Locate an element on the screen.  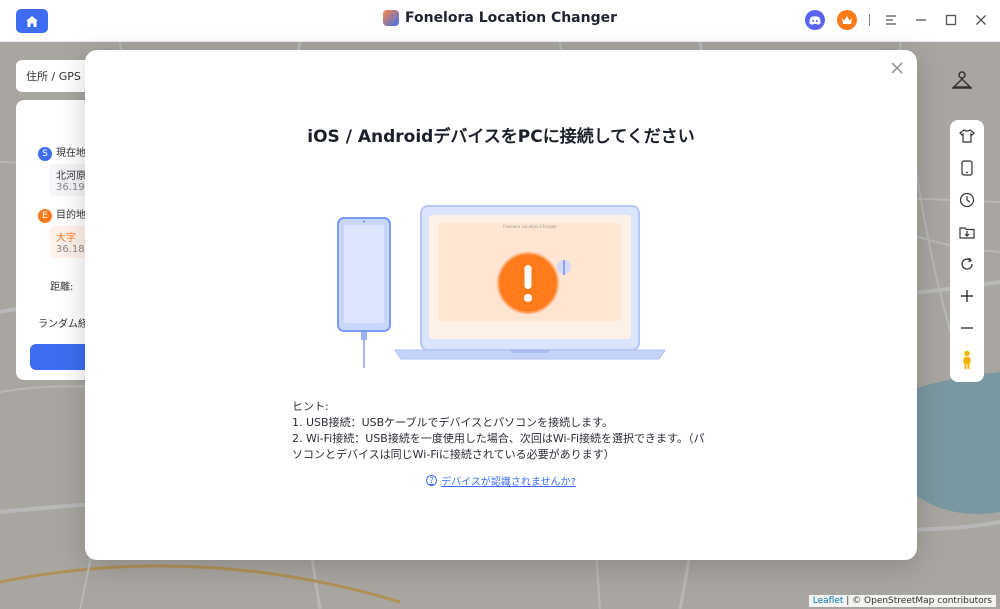
hint-usb: 1. USB接続：USBケーブルでデバイスとパソコンを接続します。 is located at coordinates (453, 422).